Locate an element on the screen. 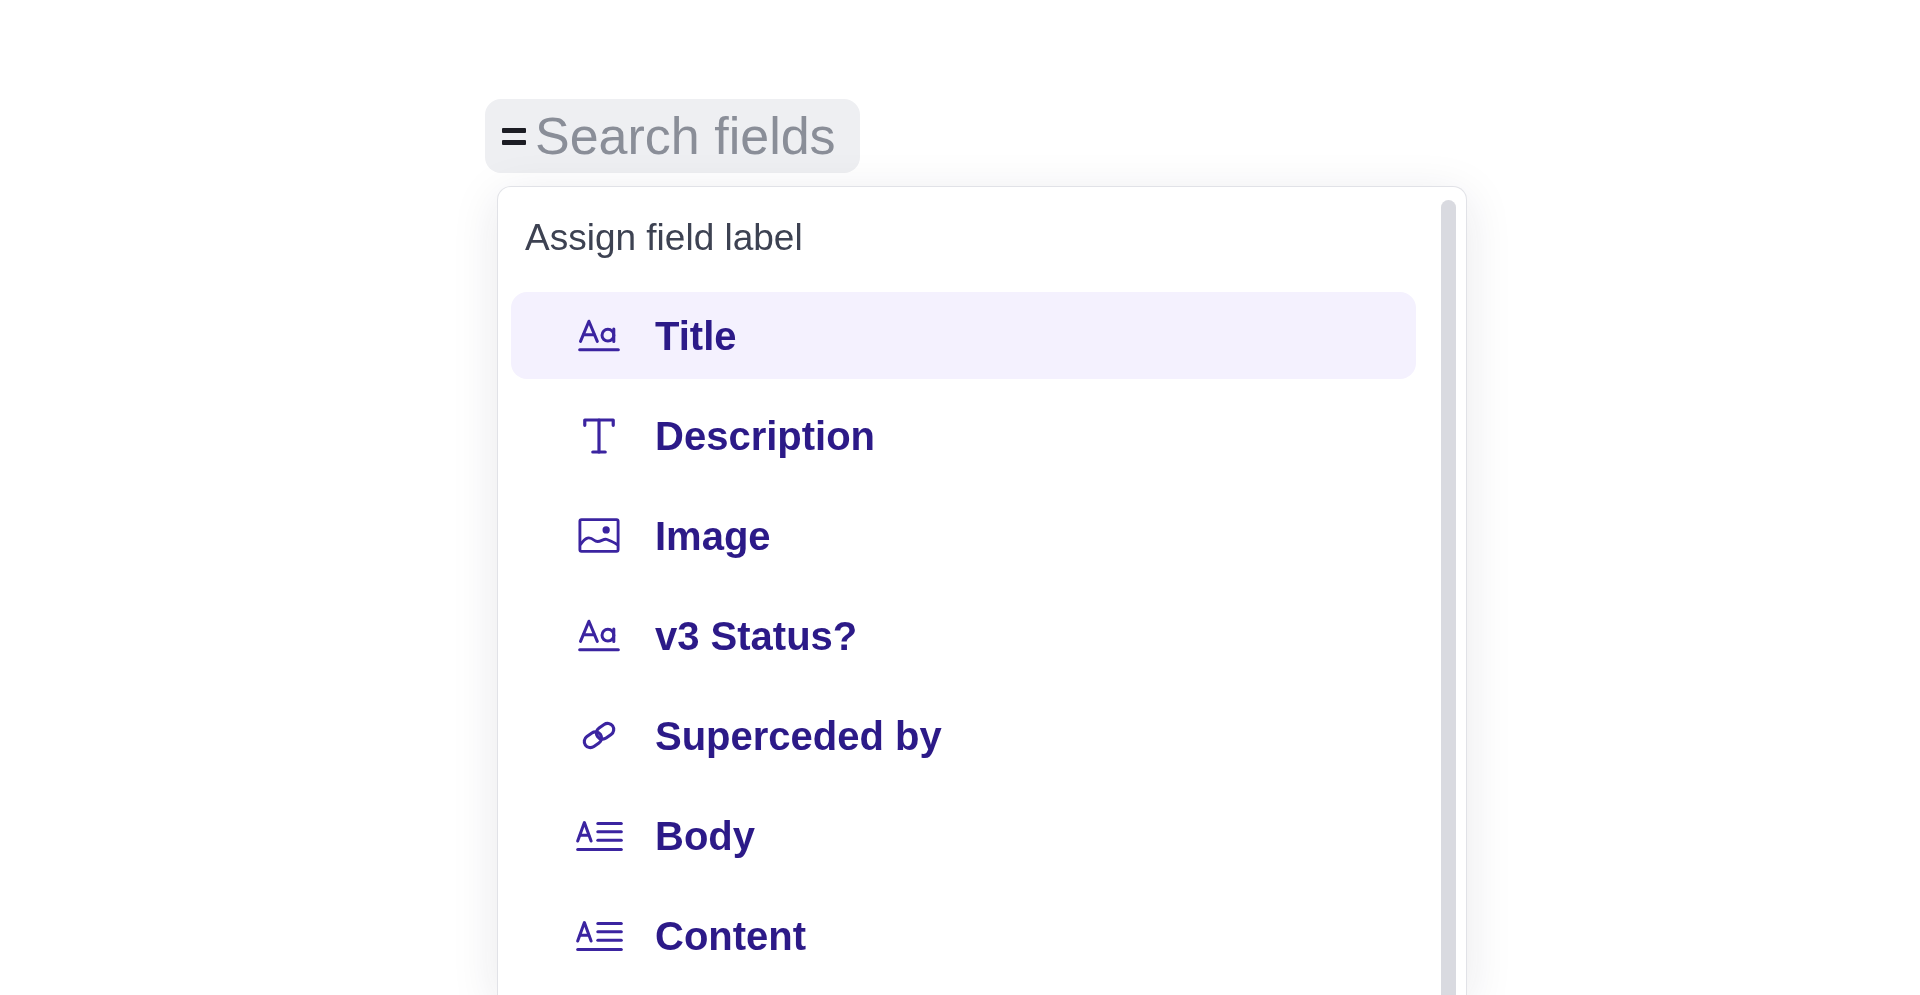 The height and width of the screenshot is (995, 1920). menu-item: Body is located at coordinates (963, 835).